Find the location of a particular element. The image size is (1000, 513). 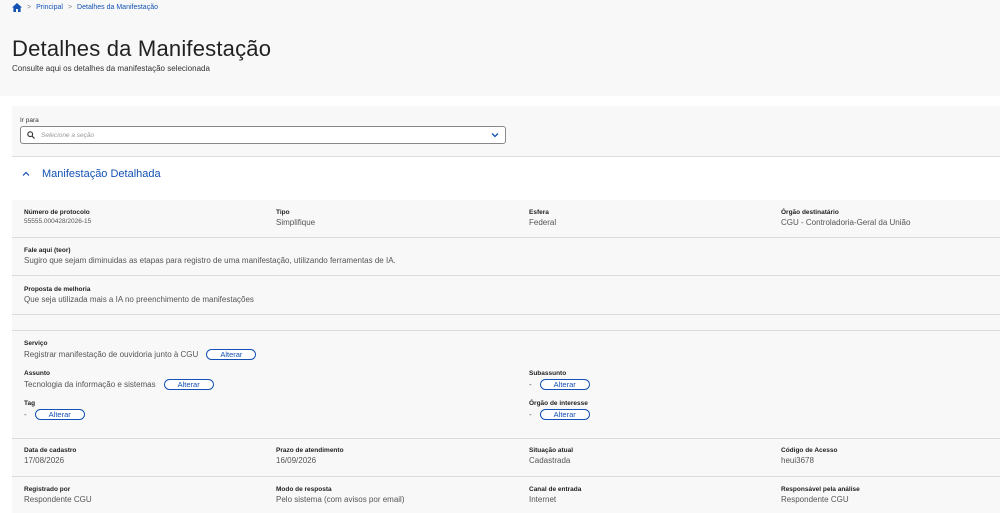

field-registrado-por: Registrado por Respondente CGU is located at coordinates (58, 495).